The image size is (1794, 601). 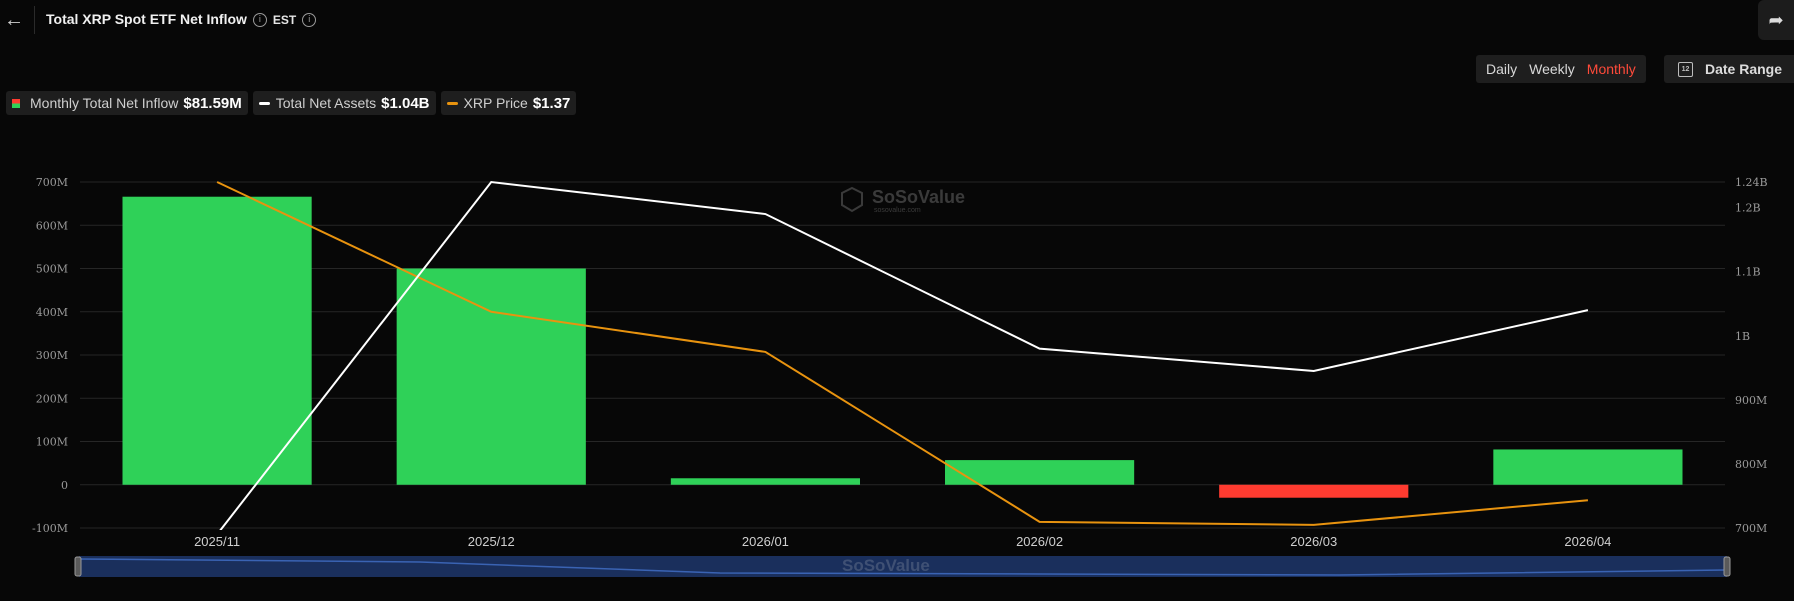 What do you see at coordinates (52, 355) in the screenshot?
I see `y-axis-left-tick-label: 300M` at bounding box center [52, 355].